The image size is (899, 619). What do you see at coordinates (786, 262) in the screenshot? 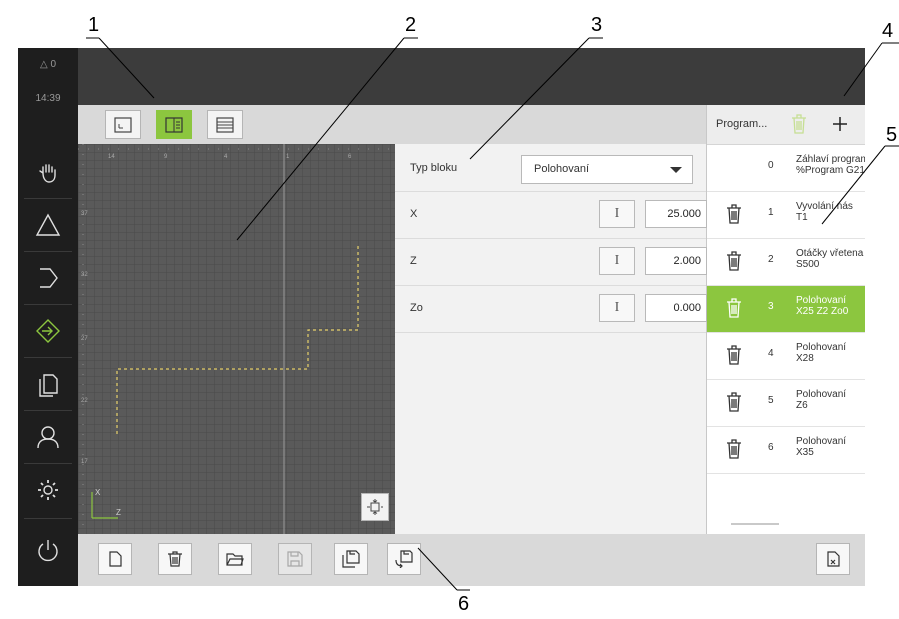
I see `program-row: 2 Otáčky vřetena S500` at bounding box center [786, 262].